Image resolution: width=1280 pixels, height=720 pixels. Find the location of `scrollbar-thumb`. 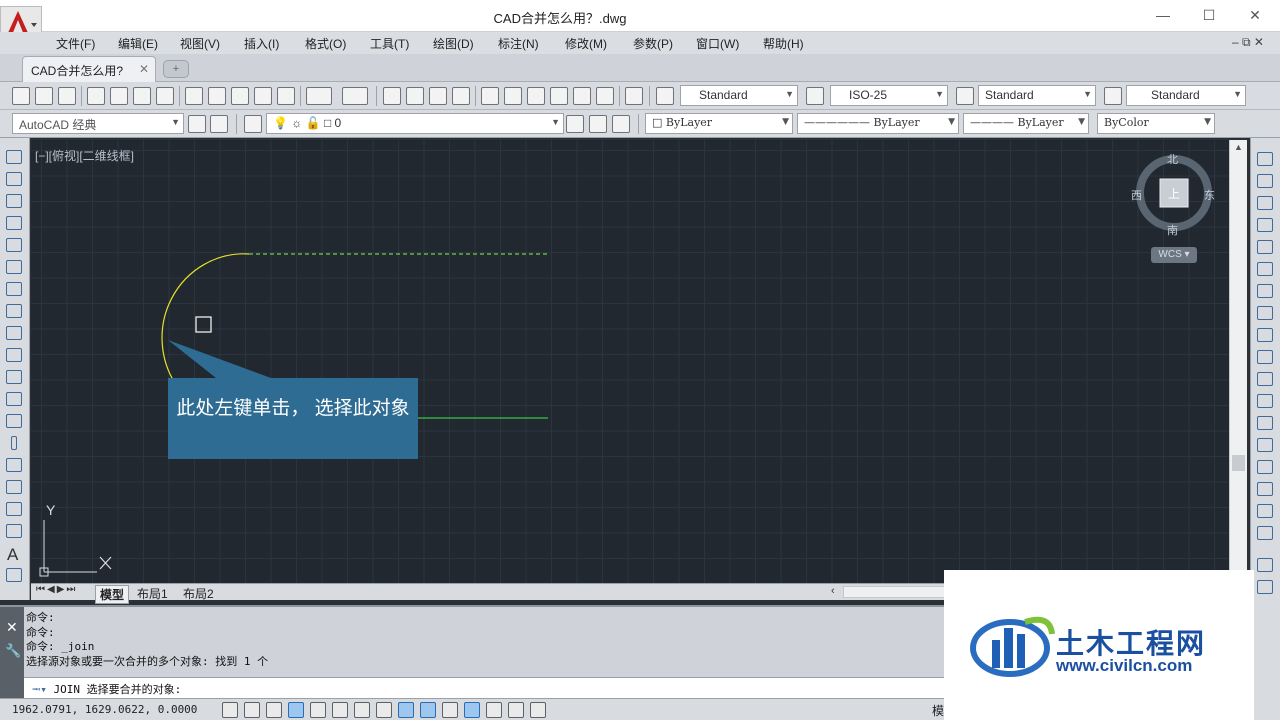

scrollbar-thumb is located at coordinates (1238, 463).